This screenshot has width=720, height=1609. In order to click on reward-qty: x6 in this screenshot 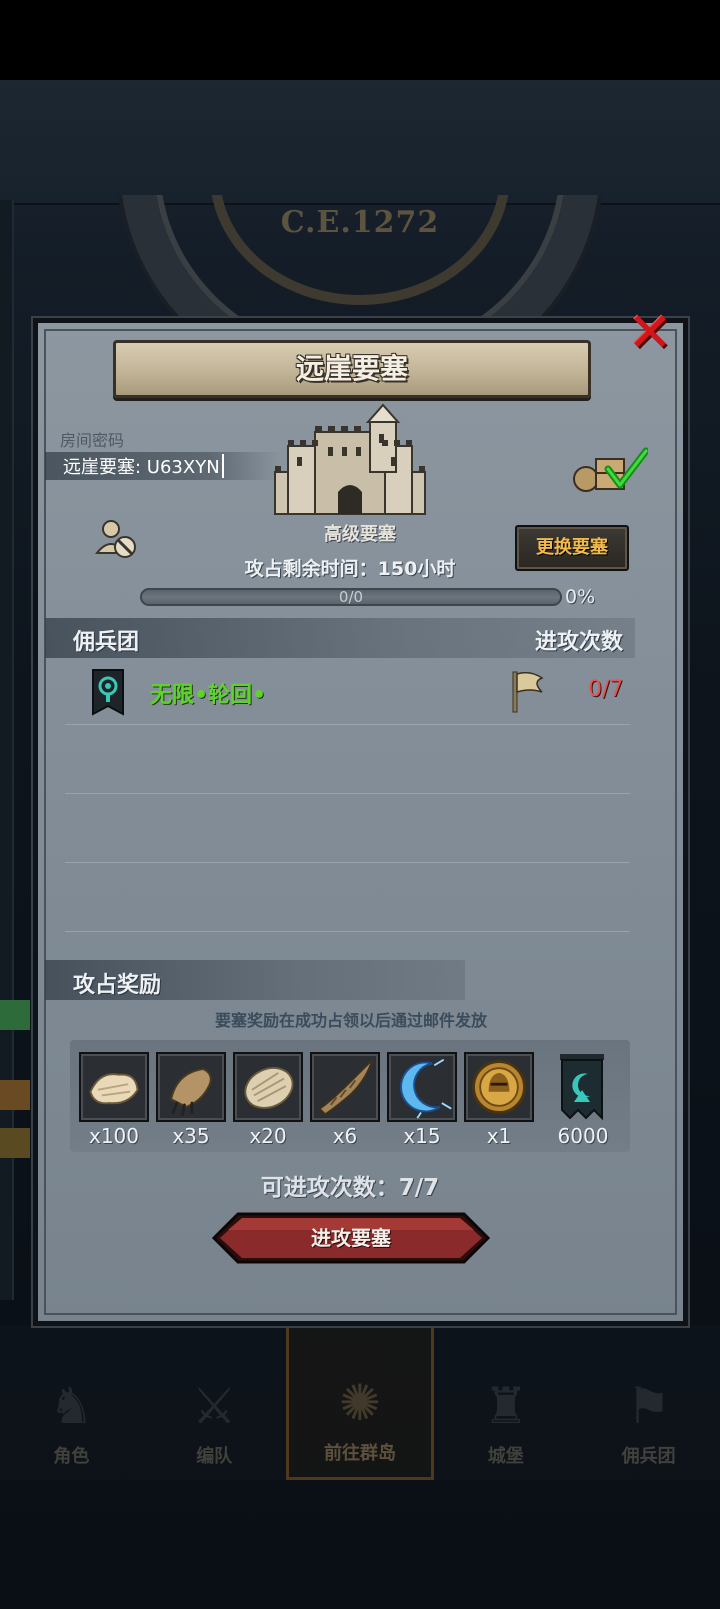, I will do `click(345, 1136)`.